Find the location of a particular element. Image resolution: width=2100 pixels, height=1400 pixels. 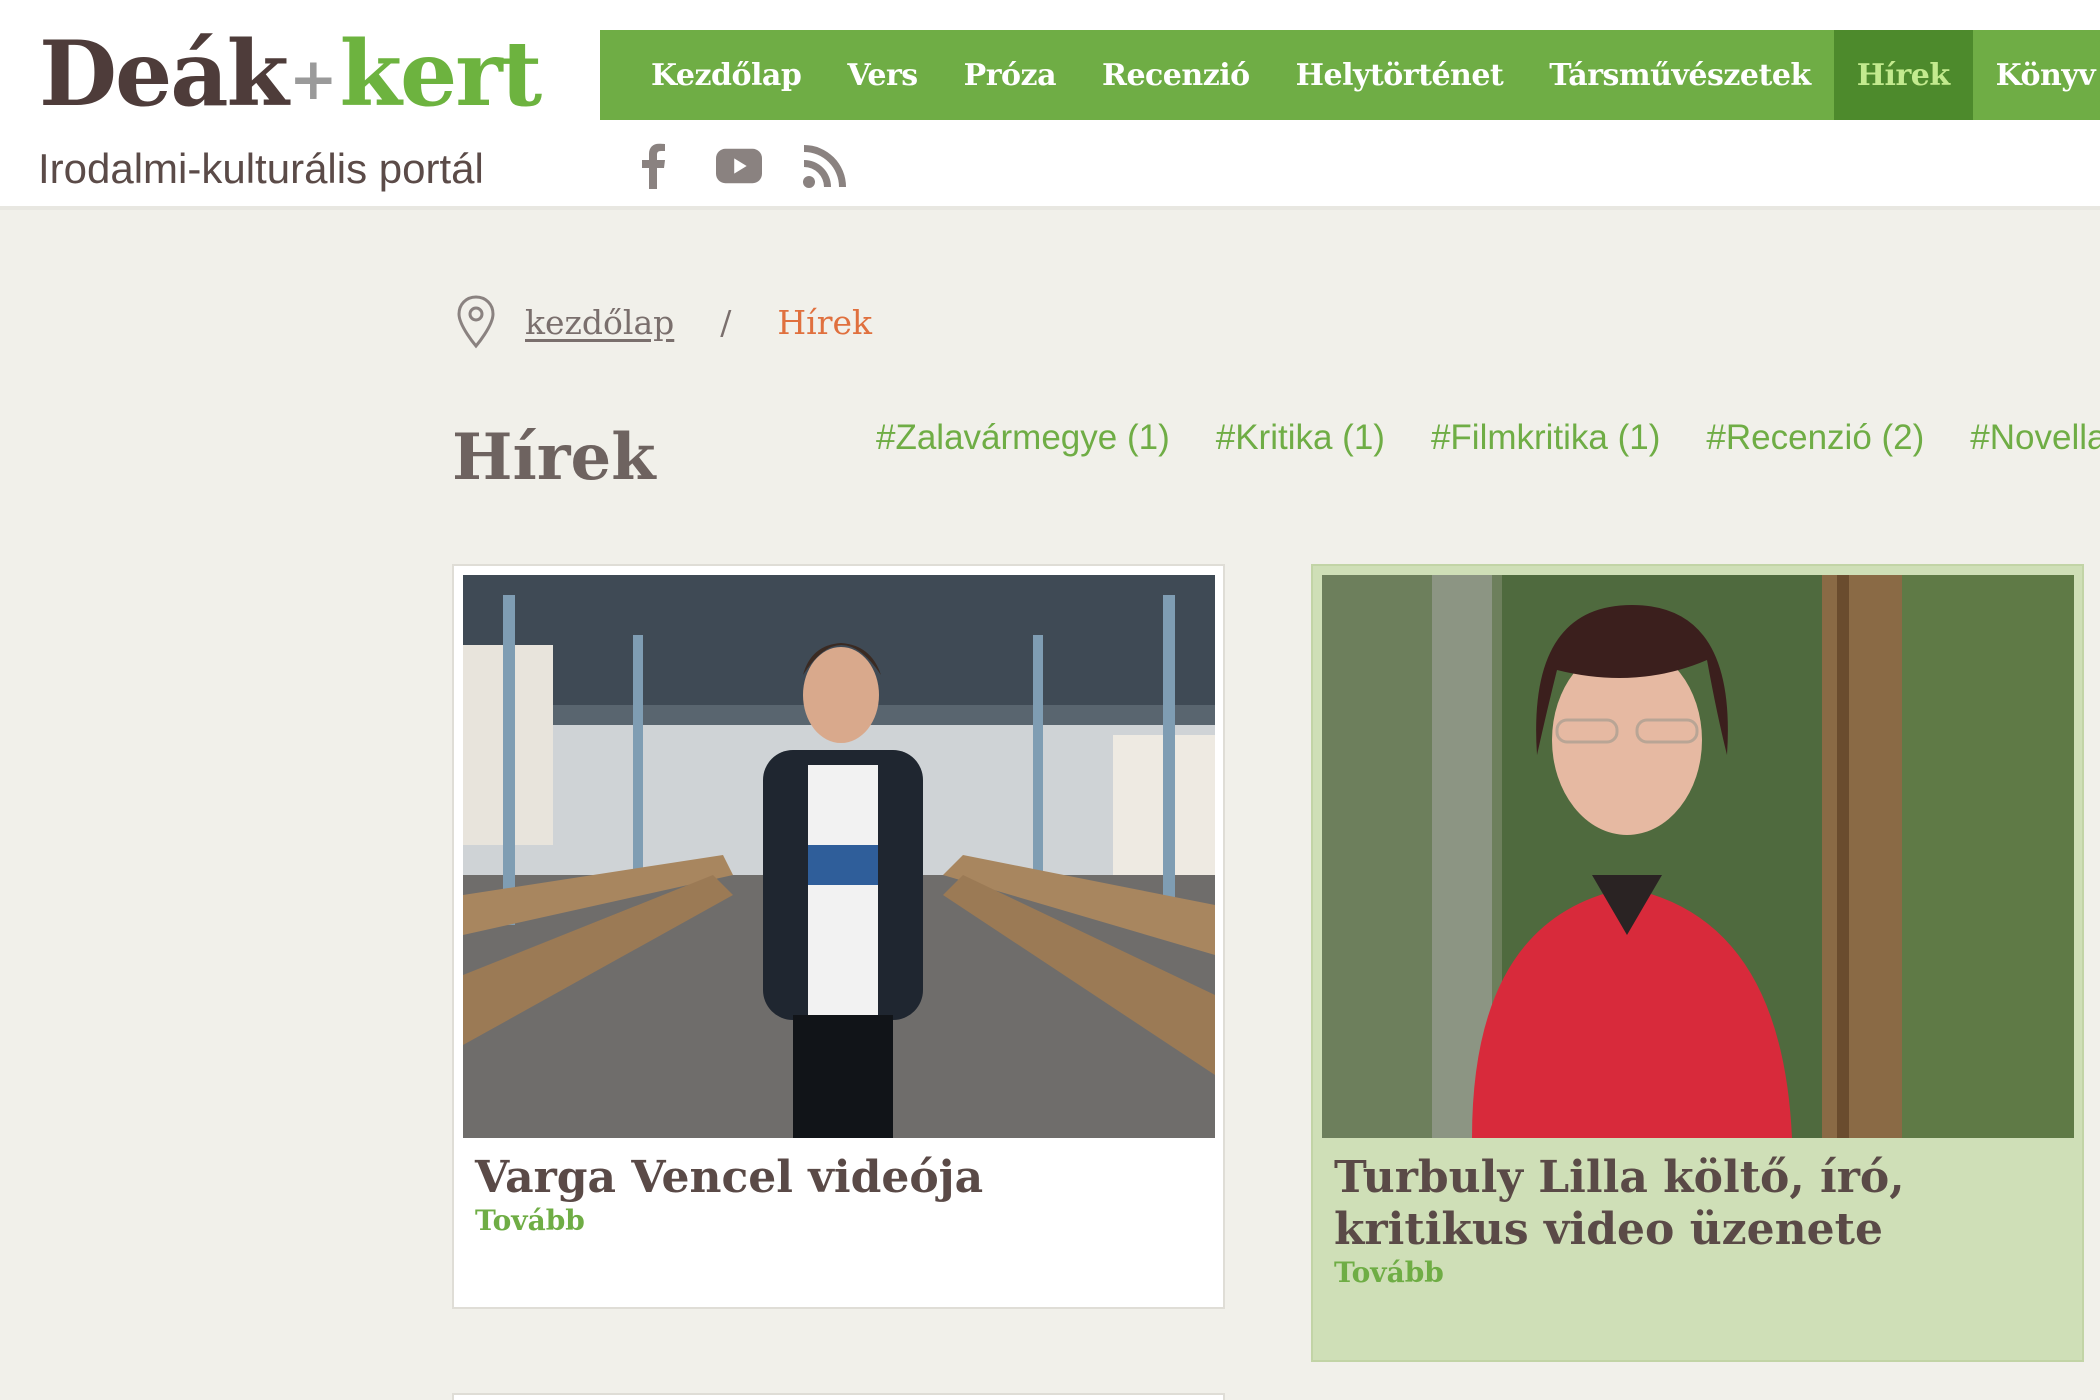

next-card-edge is located at coordinates (838, 1396).